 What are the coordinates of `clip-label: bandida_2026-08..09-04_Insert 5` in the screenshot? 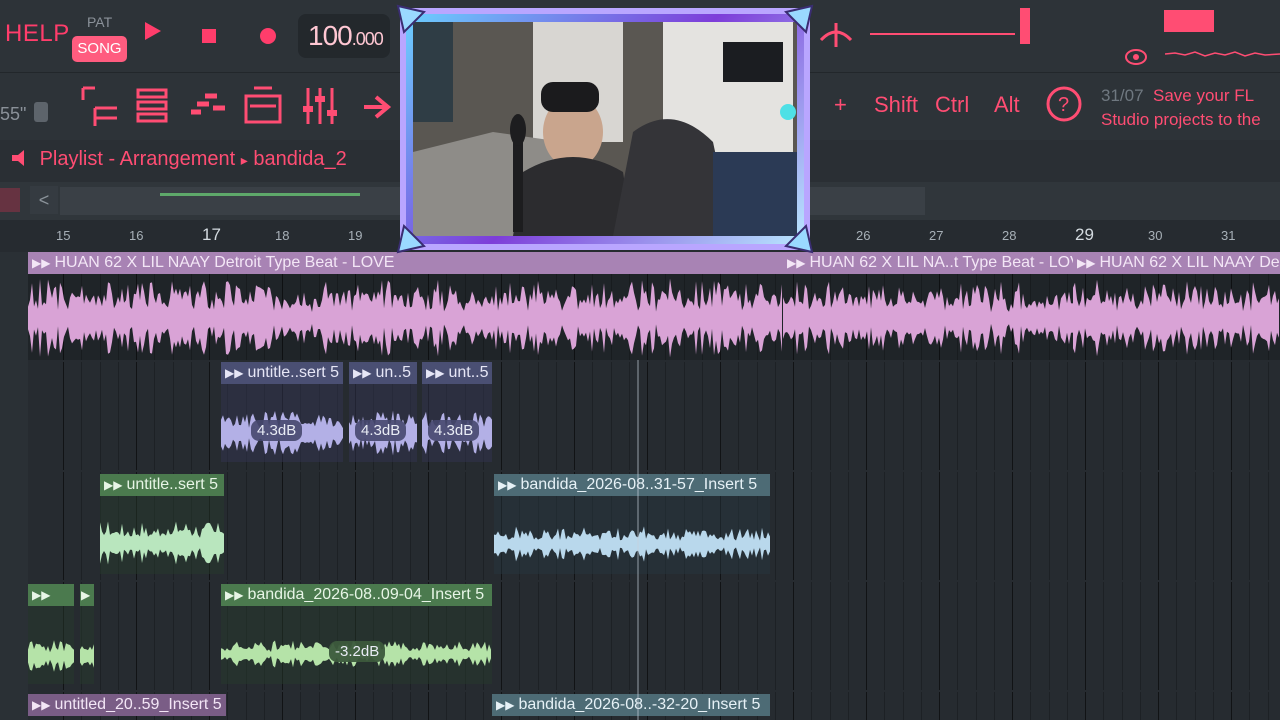 It's located at (366, 594).